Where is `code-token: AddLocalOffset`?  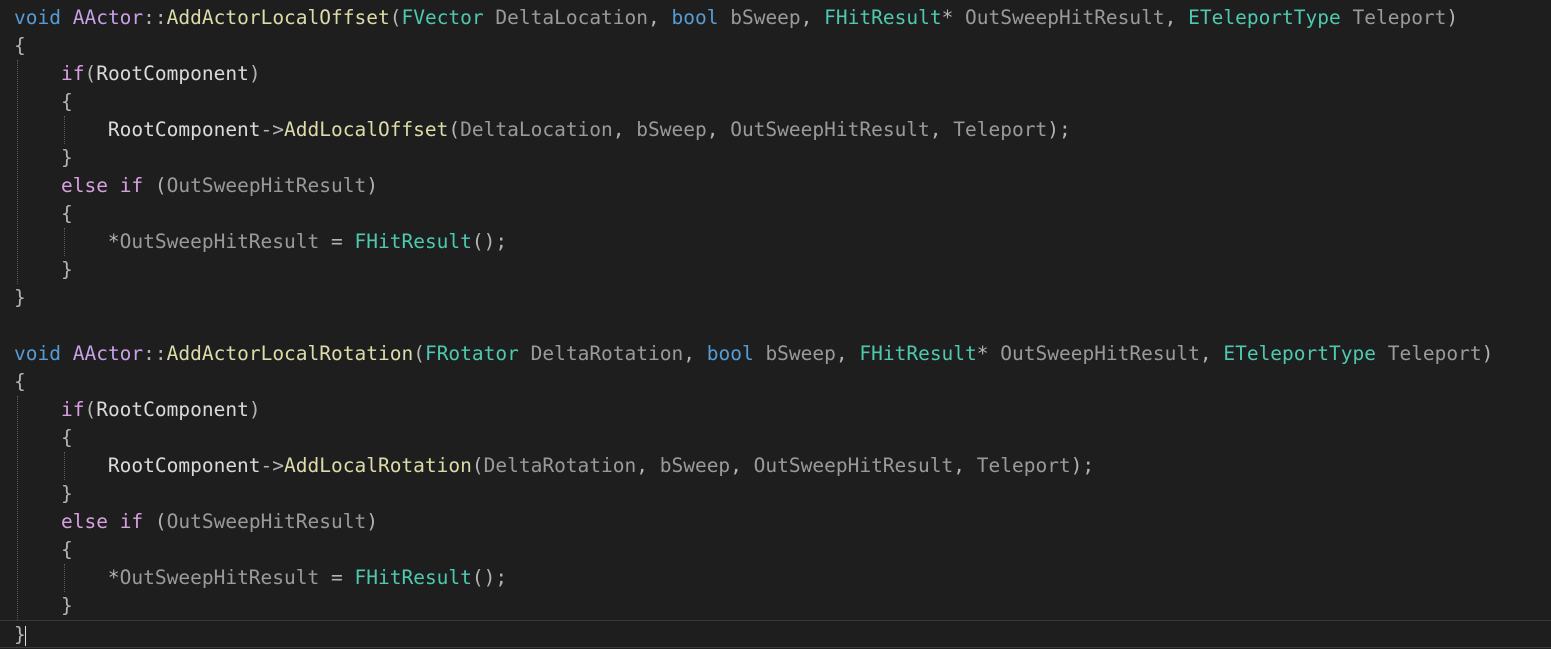 code-token: AddLocalOffset is located at coordinates (366, 129).